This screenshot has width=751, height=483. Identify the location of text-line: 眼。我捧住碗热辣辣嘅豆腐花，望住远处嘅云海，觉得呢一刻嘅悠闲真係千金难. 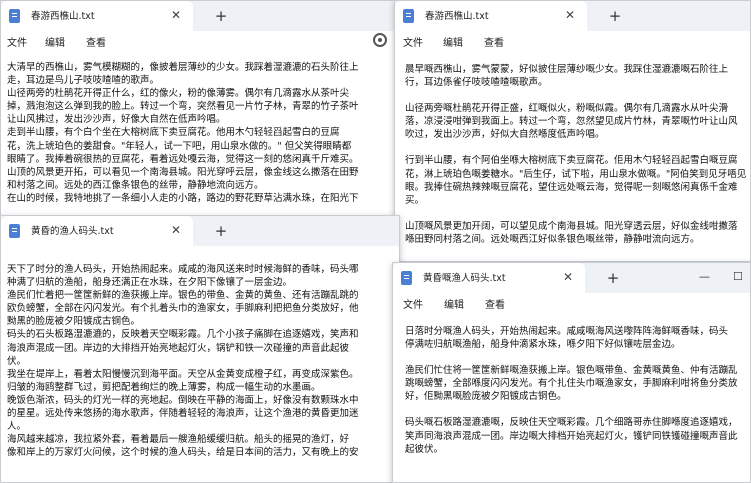
(571, 187).